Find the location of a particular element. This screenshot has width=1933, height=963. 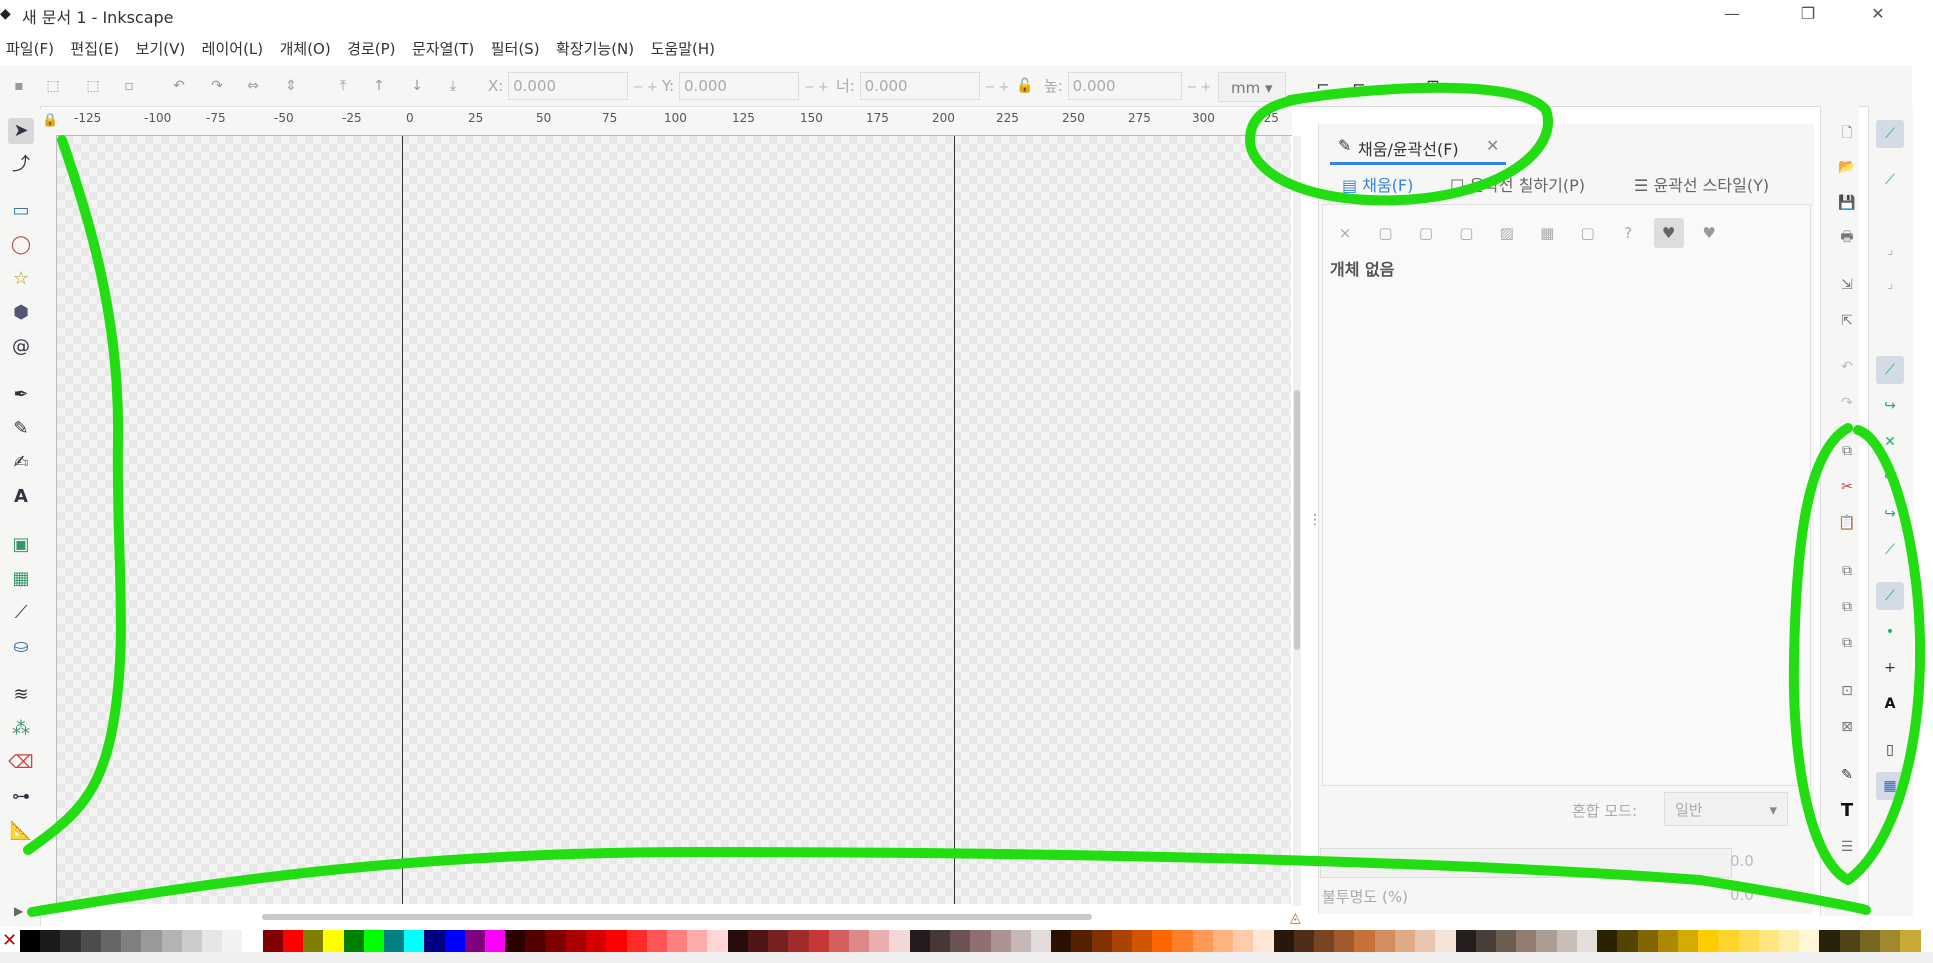

snap-bbox-edge-icon: ⌟ is located at coordinates (1890, 250).